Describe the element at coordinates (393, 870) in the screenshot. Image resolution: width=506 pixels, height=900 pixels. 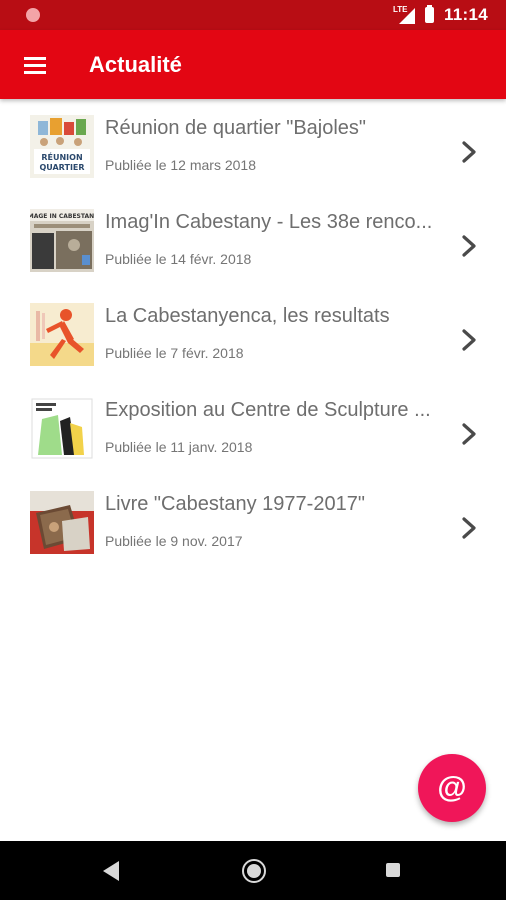
I see `recent-apps-icon` at that location.